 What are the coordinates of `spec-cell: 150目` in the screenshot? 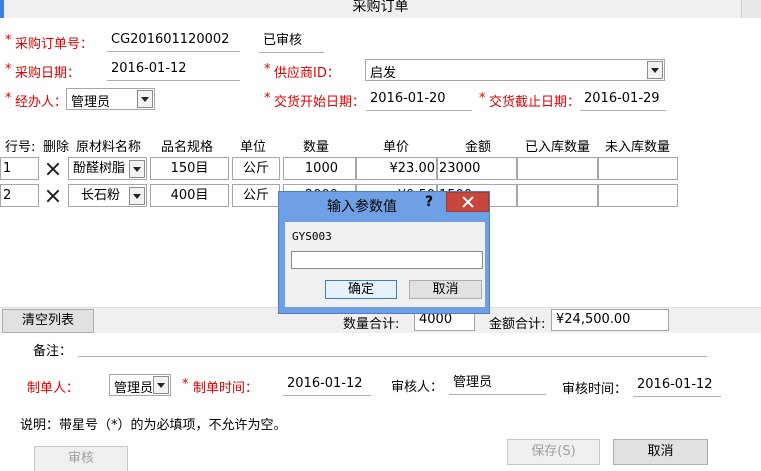 It's located at (189, 168).